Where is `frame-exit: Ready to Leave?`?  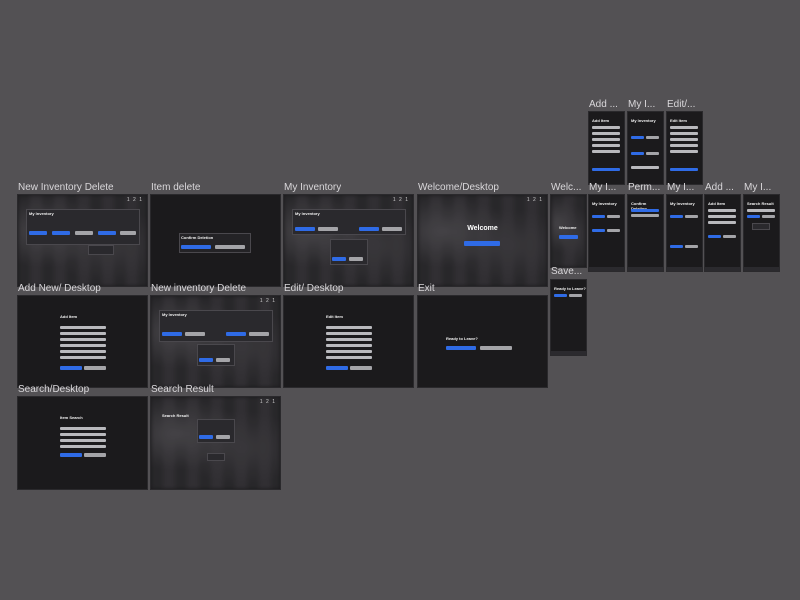
frame-exit: Ready to Leave? is located at coordinates (482, 341).